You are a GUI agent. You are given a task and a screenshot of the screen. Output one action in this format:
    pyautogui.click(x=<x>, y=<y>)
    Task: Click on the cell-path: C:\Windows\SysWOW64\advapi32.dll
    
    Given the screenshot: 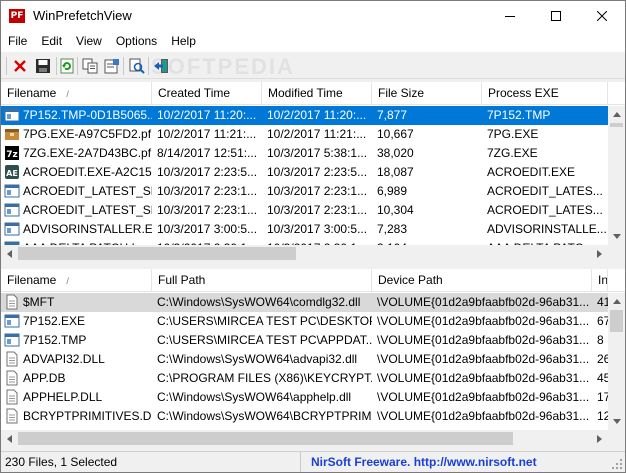 What is the action you would take?
    pyautogui.click(x=257, y=359)
    